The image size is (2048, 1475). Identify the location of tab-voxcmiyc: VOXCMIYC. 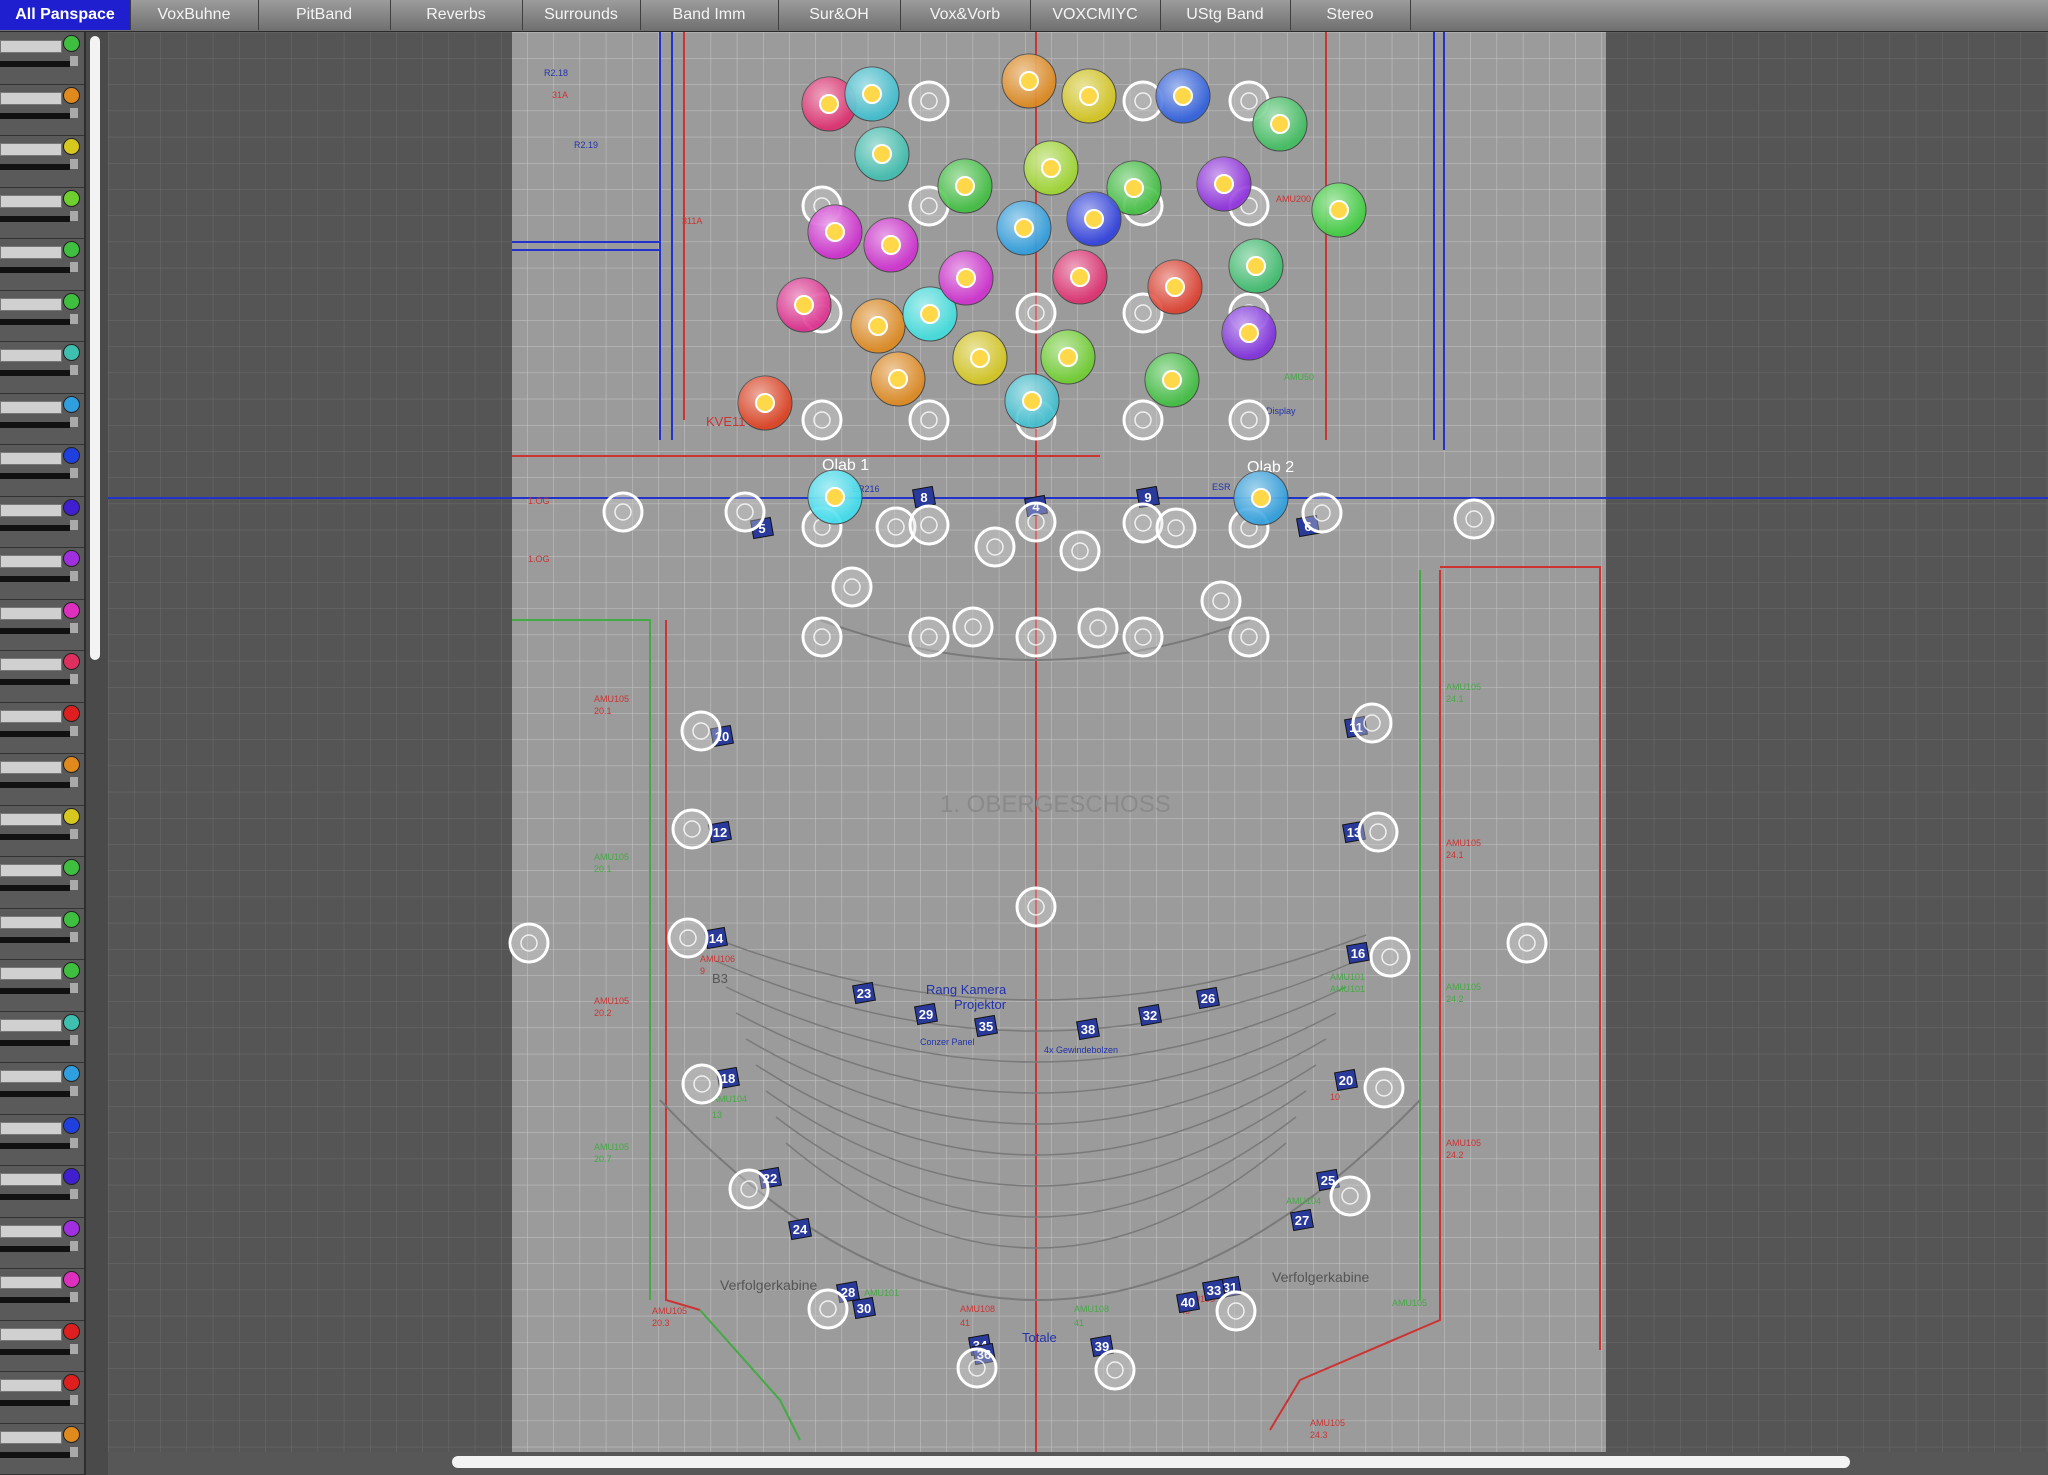
(1095, 15).